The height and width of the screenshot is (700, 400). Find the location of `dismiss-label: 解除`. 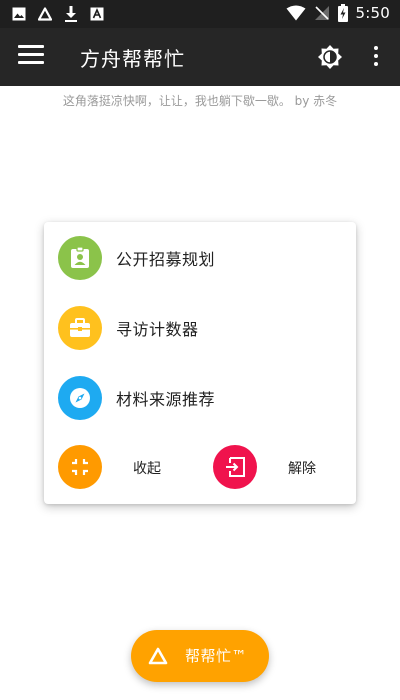

dismiss-label: 解除 is located at coordinates (302, 469).